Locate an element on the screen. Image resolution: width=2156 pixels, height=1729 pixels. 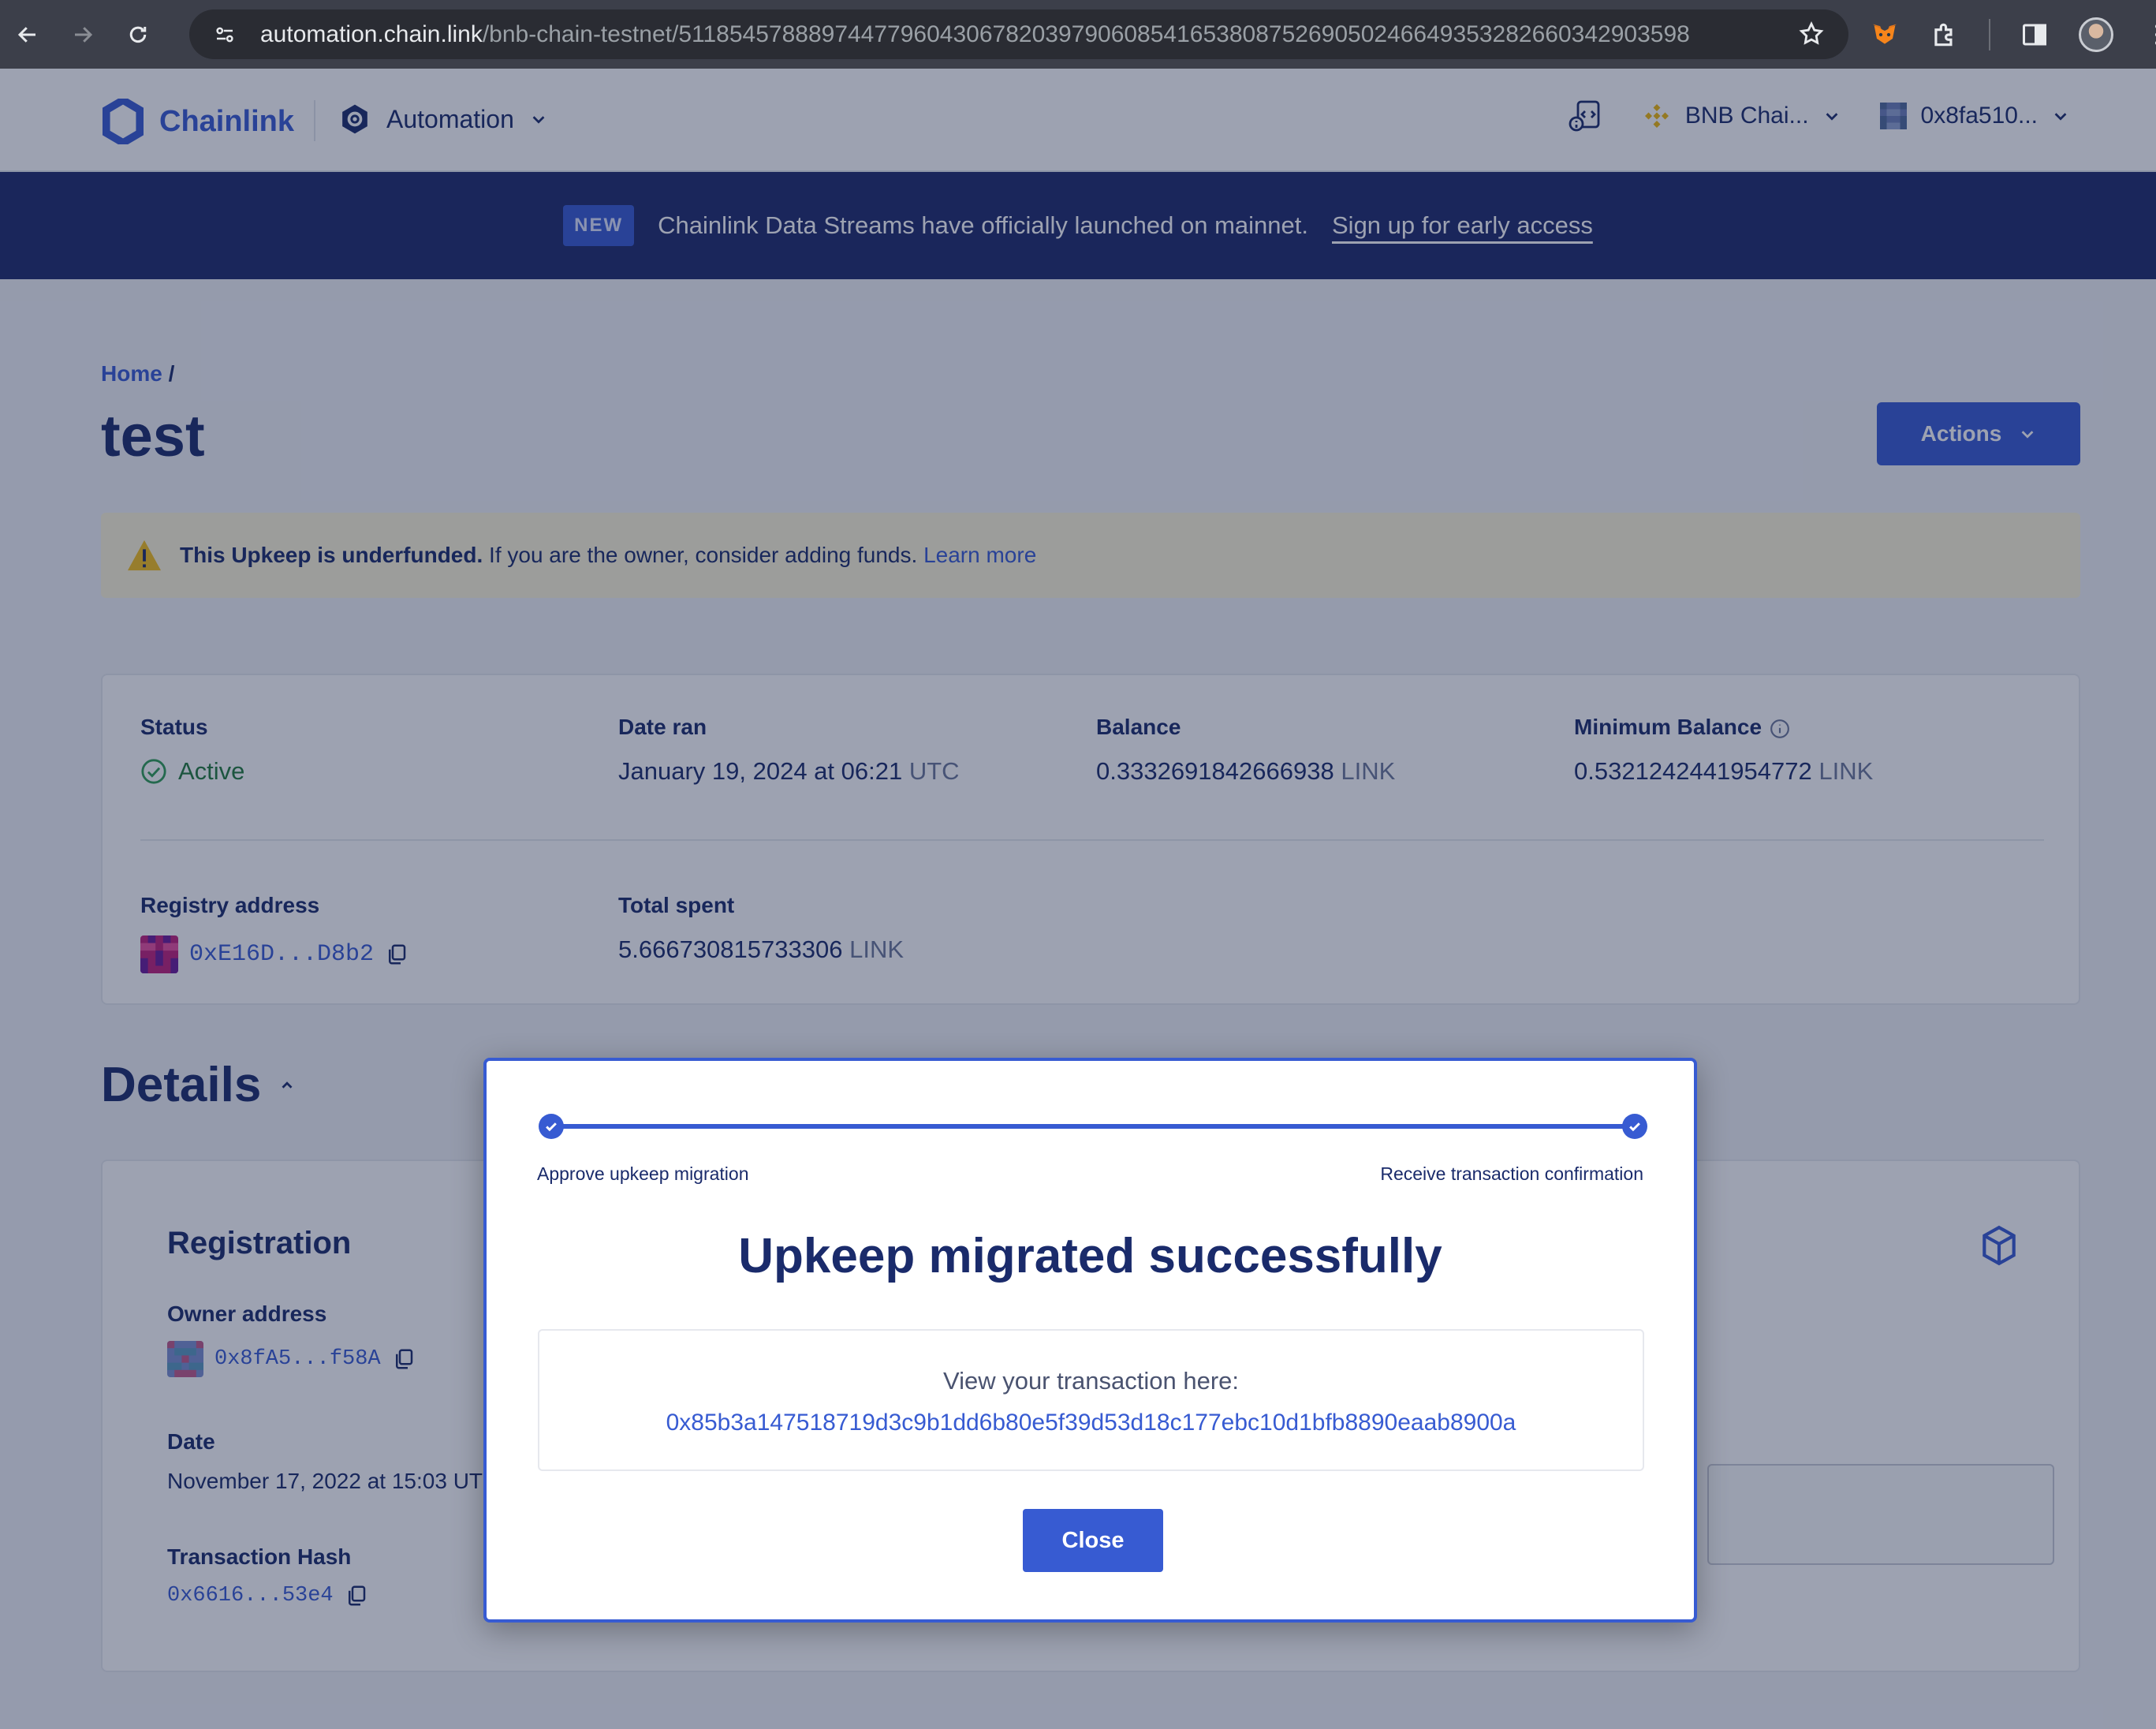
toolbar-separator is located at coordinates (1989, 34).